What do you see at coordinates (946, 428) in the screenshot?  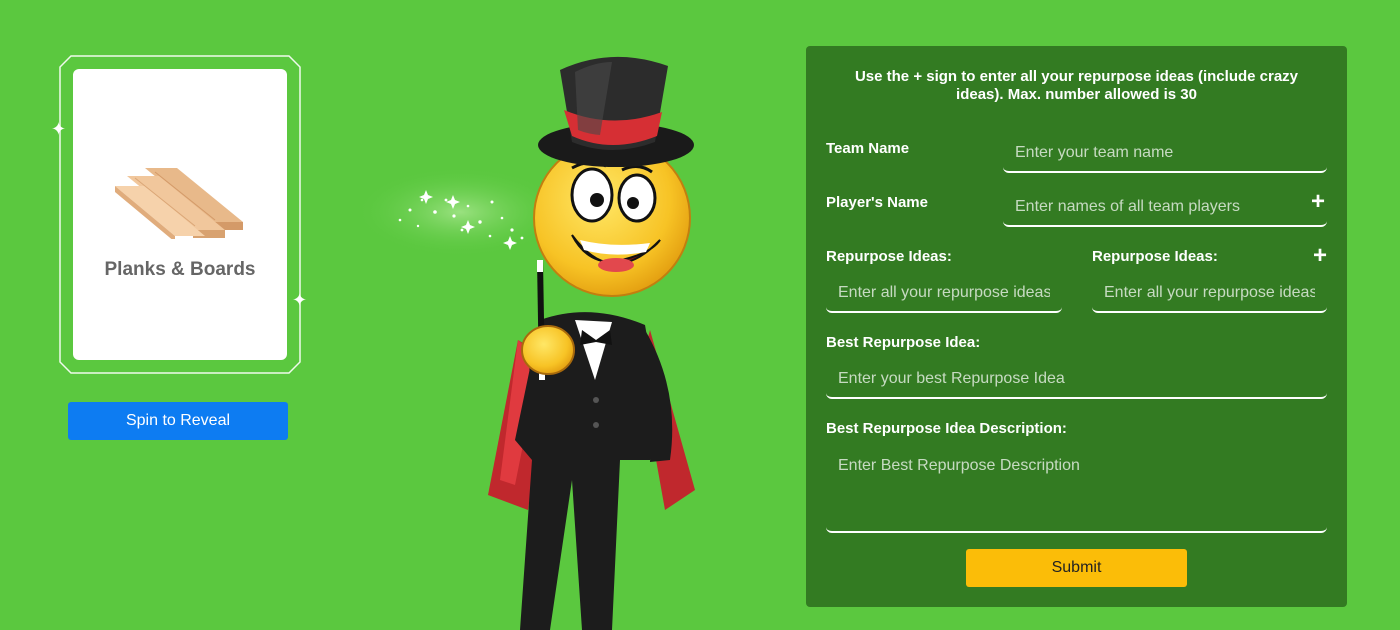 I see `best-idea-description-label: Best Repurpose Idea Description:` at bounding box center [946, 428].